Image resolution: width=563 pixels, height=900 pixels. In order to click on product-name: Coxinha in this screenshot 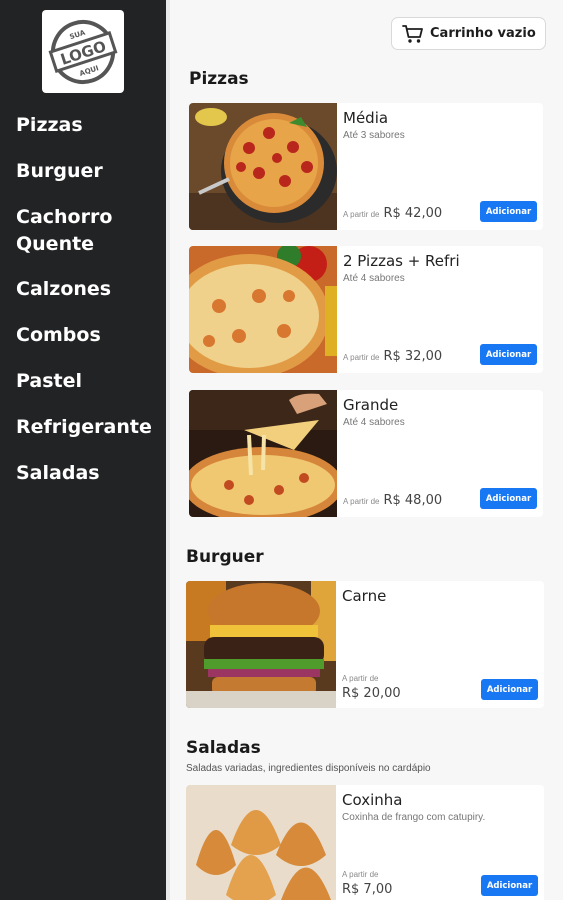, I will do `click(372, 800)`.